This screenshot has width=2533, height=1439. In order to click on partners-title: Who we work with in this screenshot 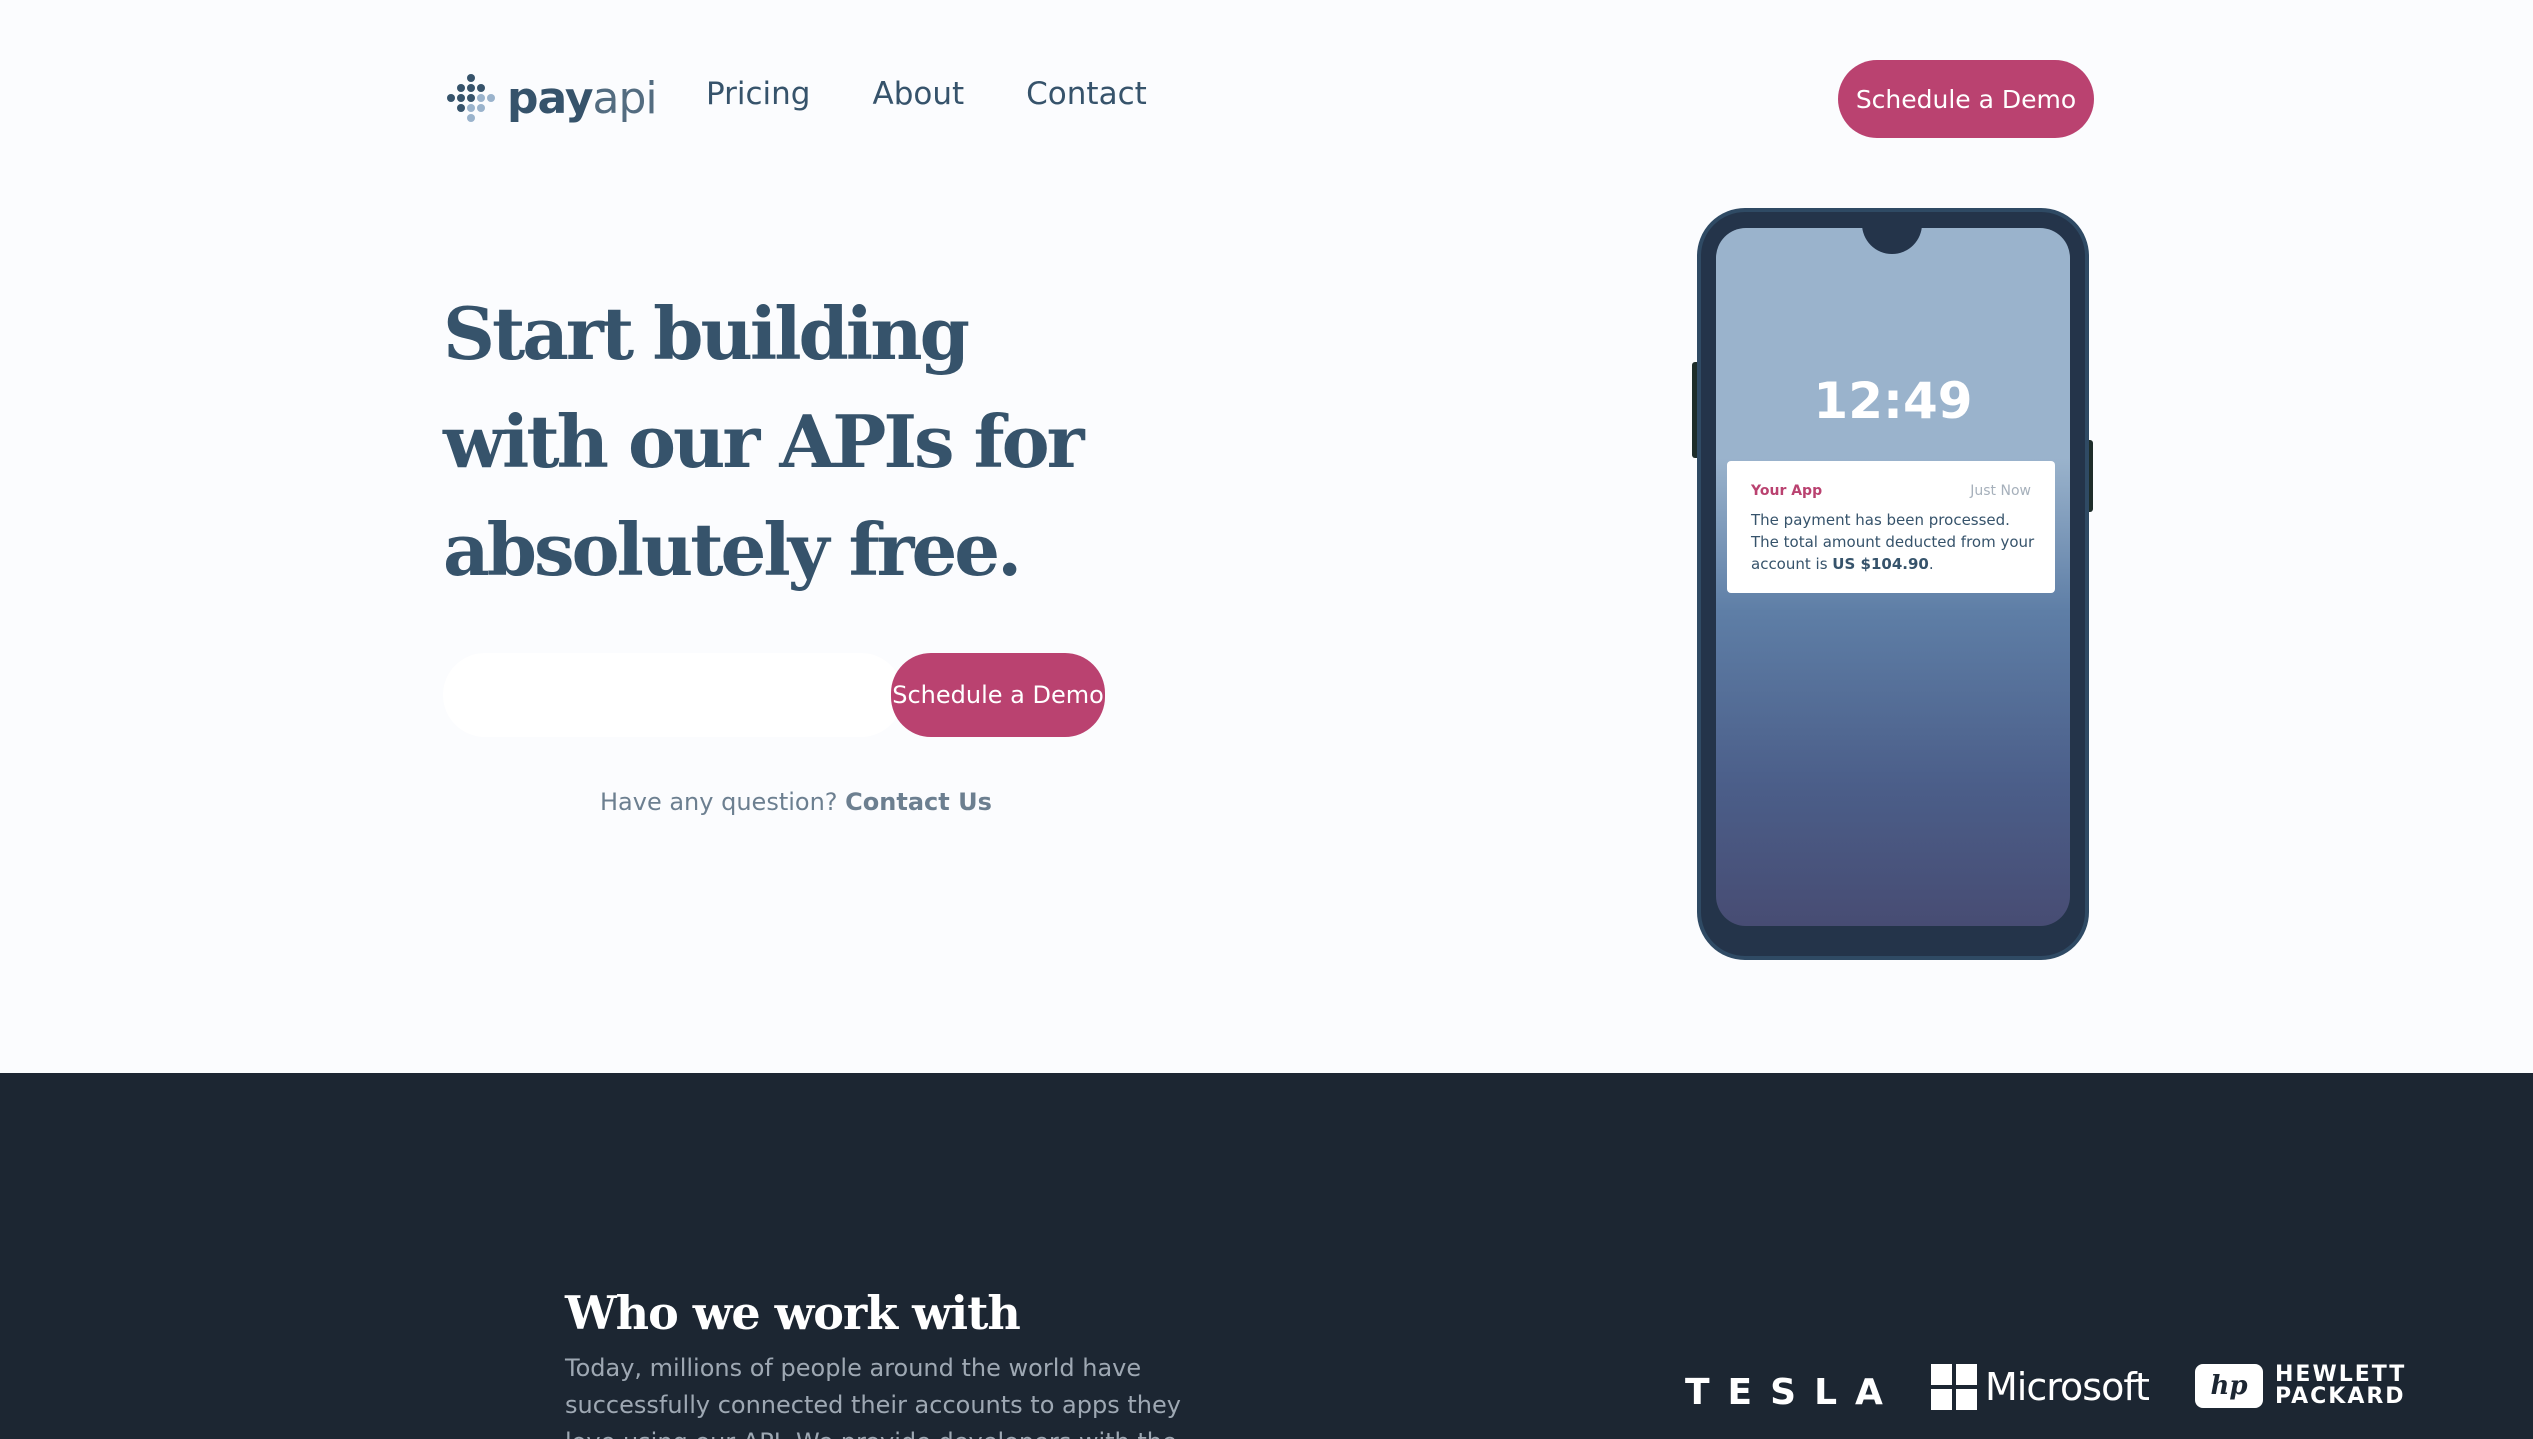, I will do `click(793, 1313)`.